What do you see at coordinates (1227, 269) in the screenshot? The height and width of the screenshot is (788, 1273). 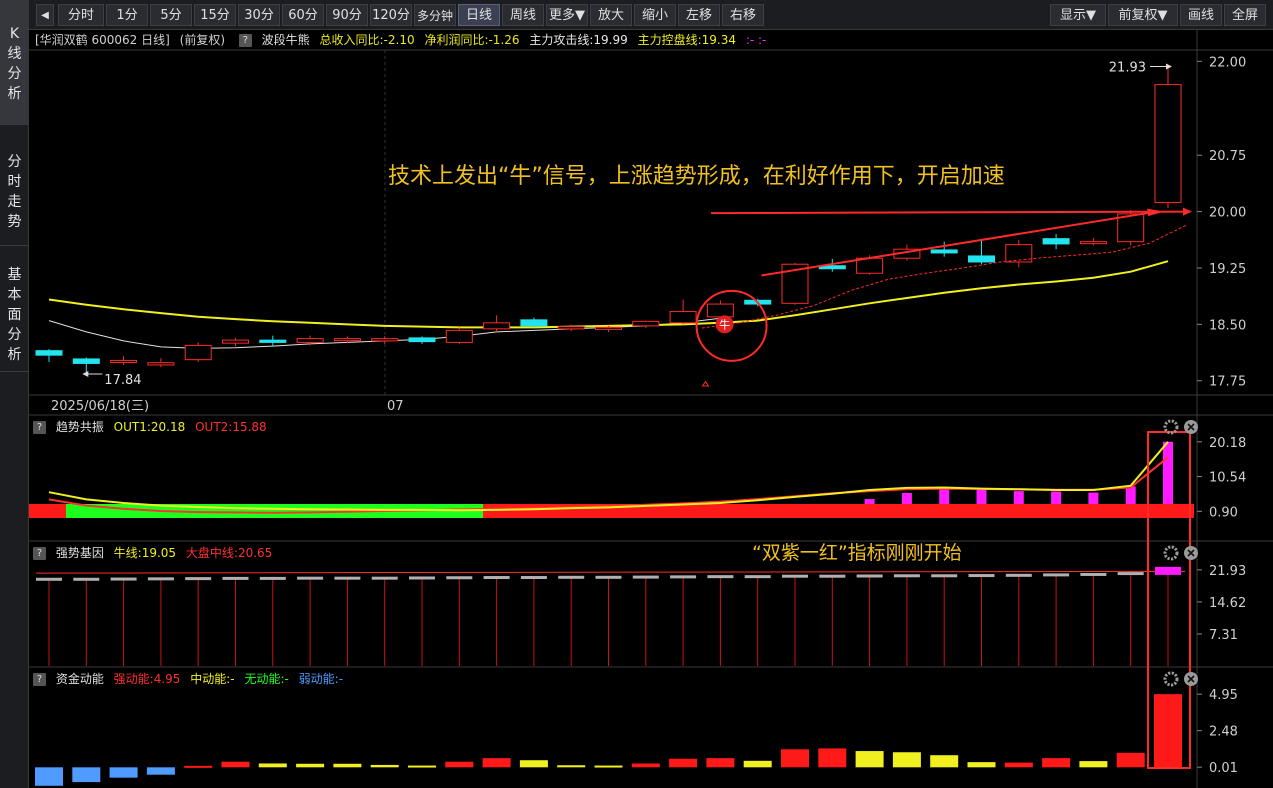 I see `price-tick-label: 19.25` at bounding box center [1227, 269].